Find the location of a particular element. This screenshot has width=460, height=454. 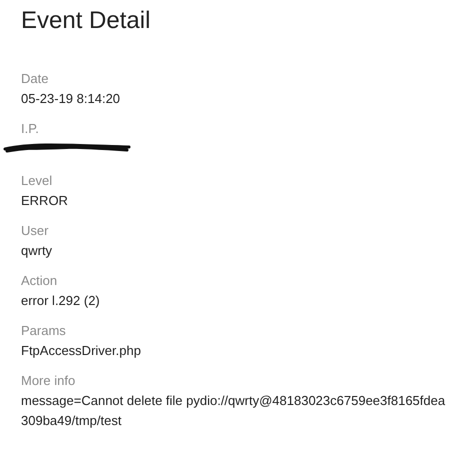

field-label: Level is located at coordinates (37, 181).